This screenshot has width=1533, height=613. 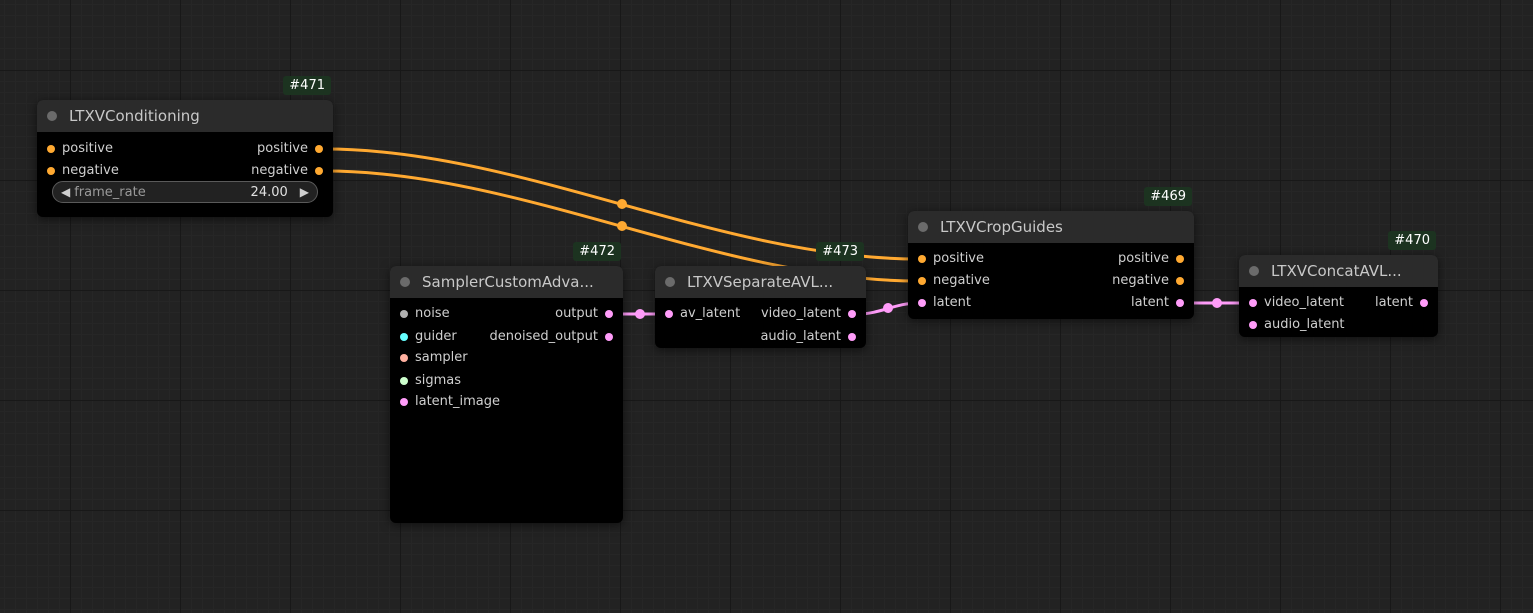 I want to click on node-id-badge: #472, so click(x=597, y=251).